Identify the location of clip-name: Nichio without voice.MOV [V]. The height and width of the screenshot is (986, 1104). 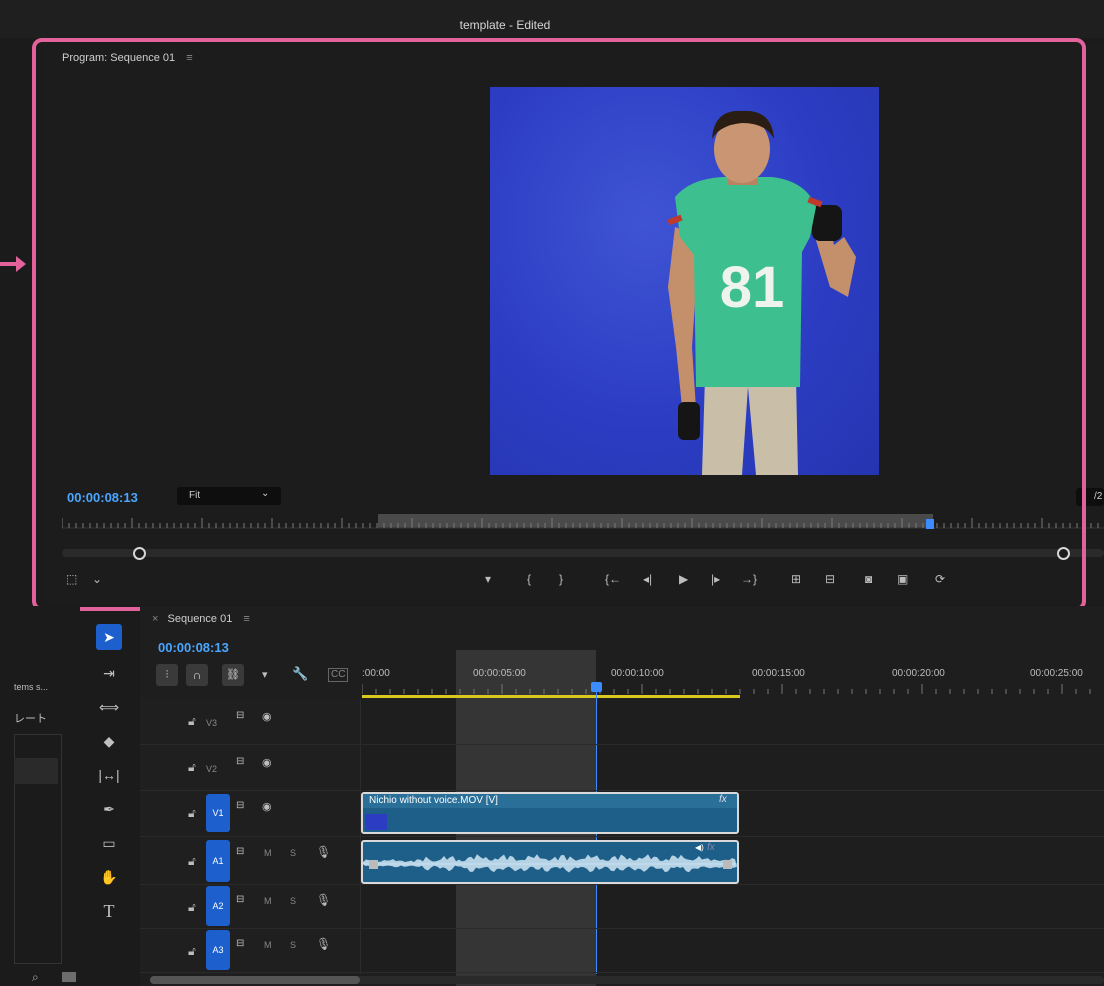
(433, 800).